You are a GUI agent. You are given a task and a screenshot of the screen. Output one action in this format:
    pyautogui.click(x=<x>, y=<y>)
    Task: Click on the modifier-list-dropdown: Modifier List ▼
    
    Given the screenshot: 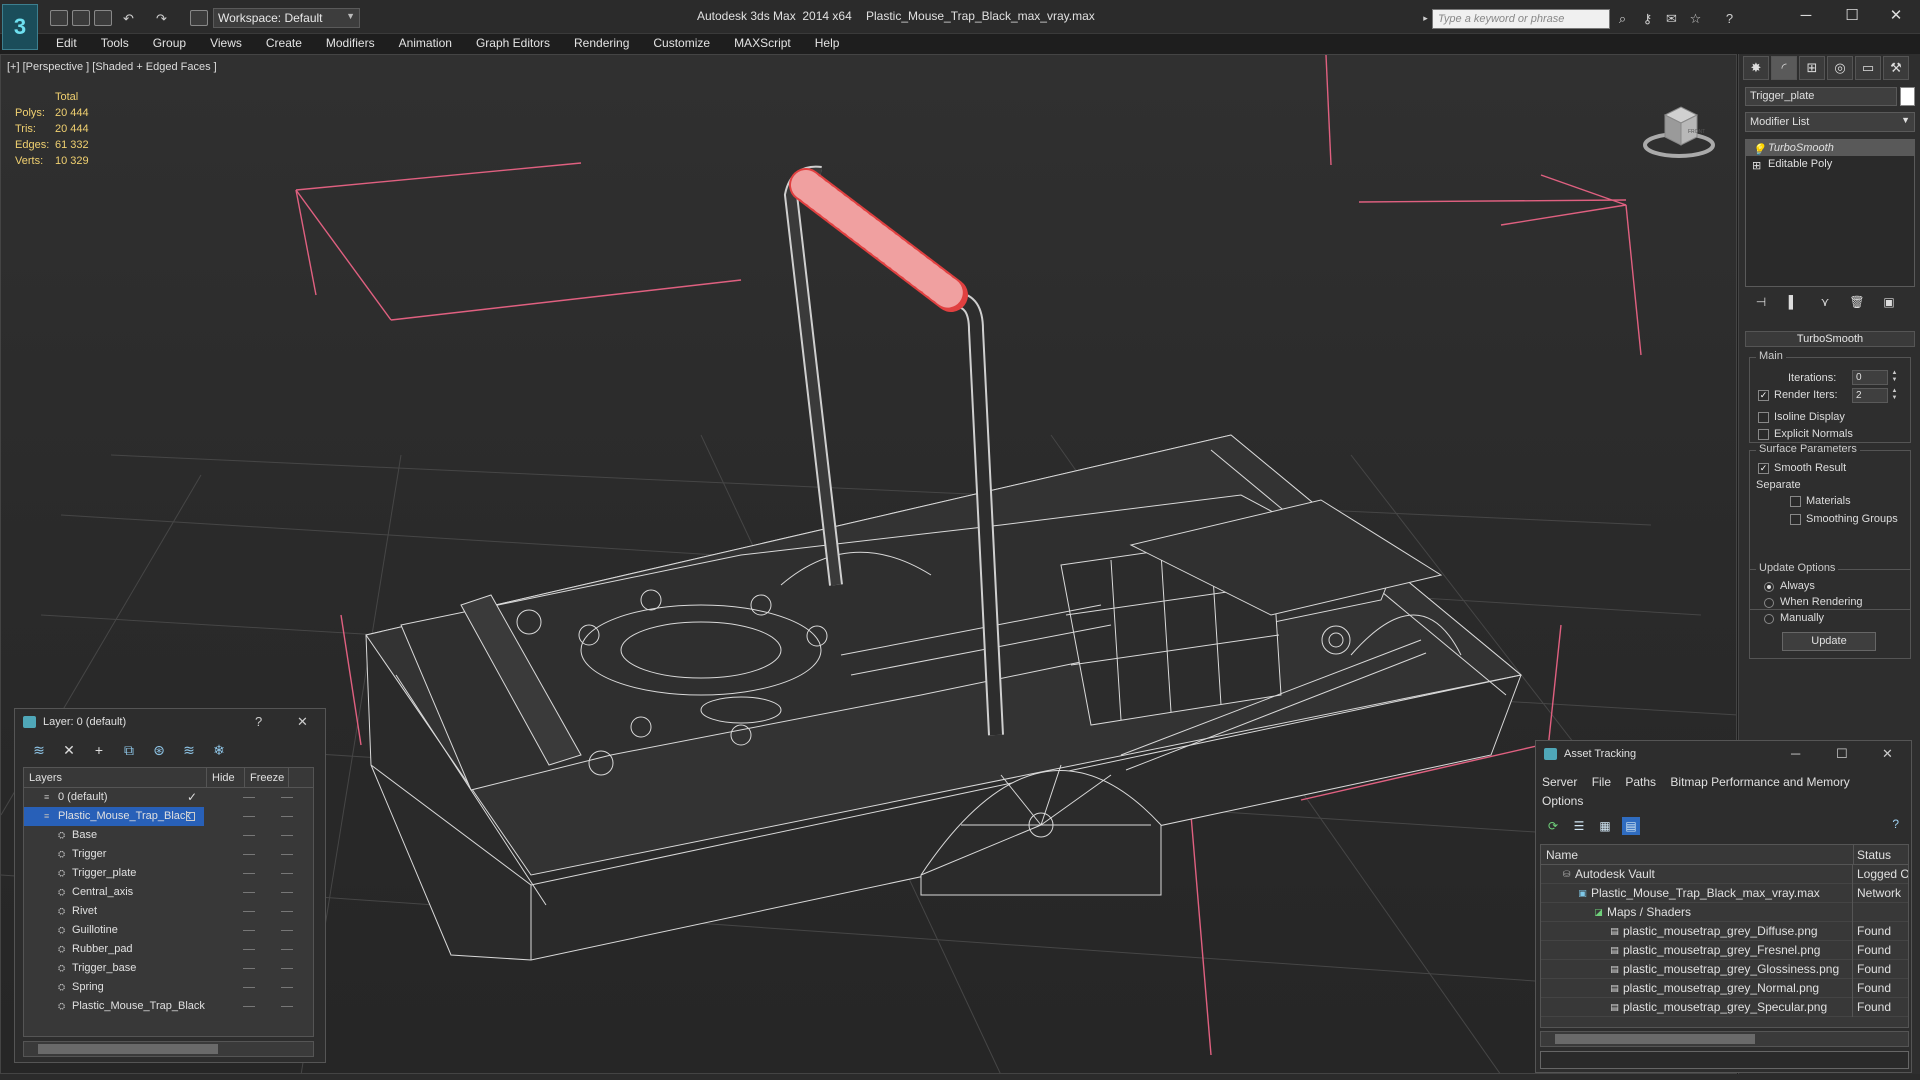 What is the action you would take?
    pyautogui.click(x=1830, y=122)
    